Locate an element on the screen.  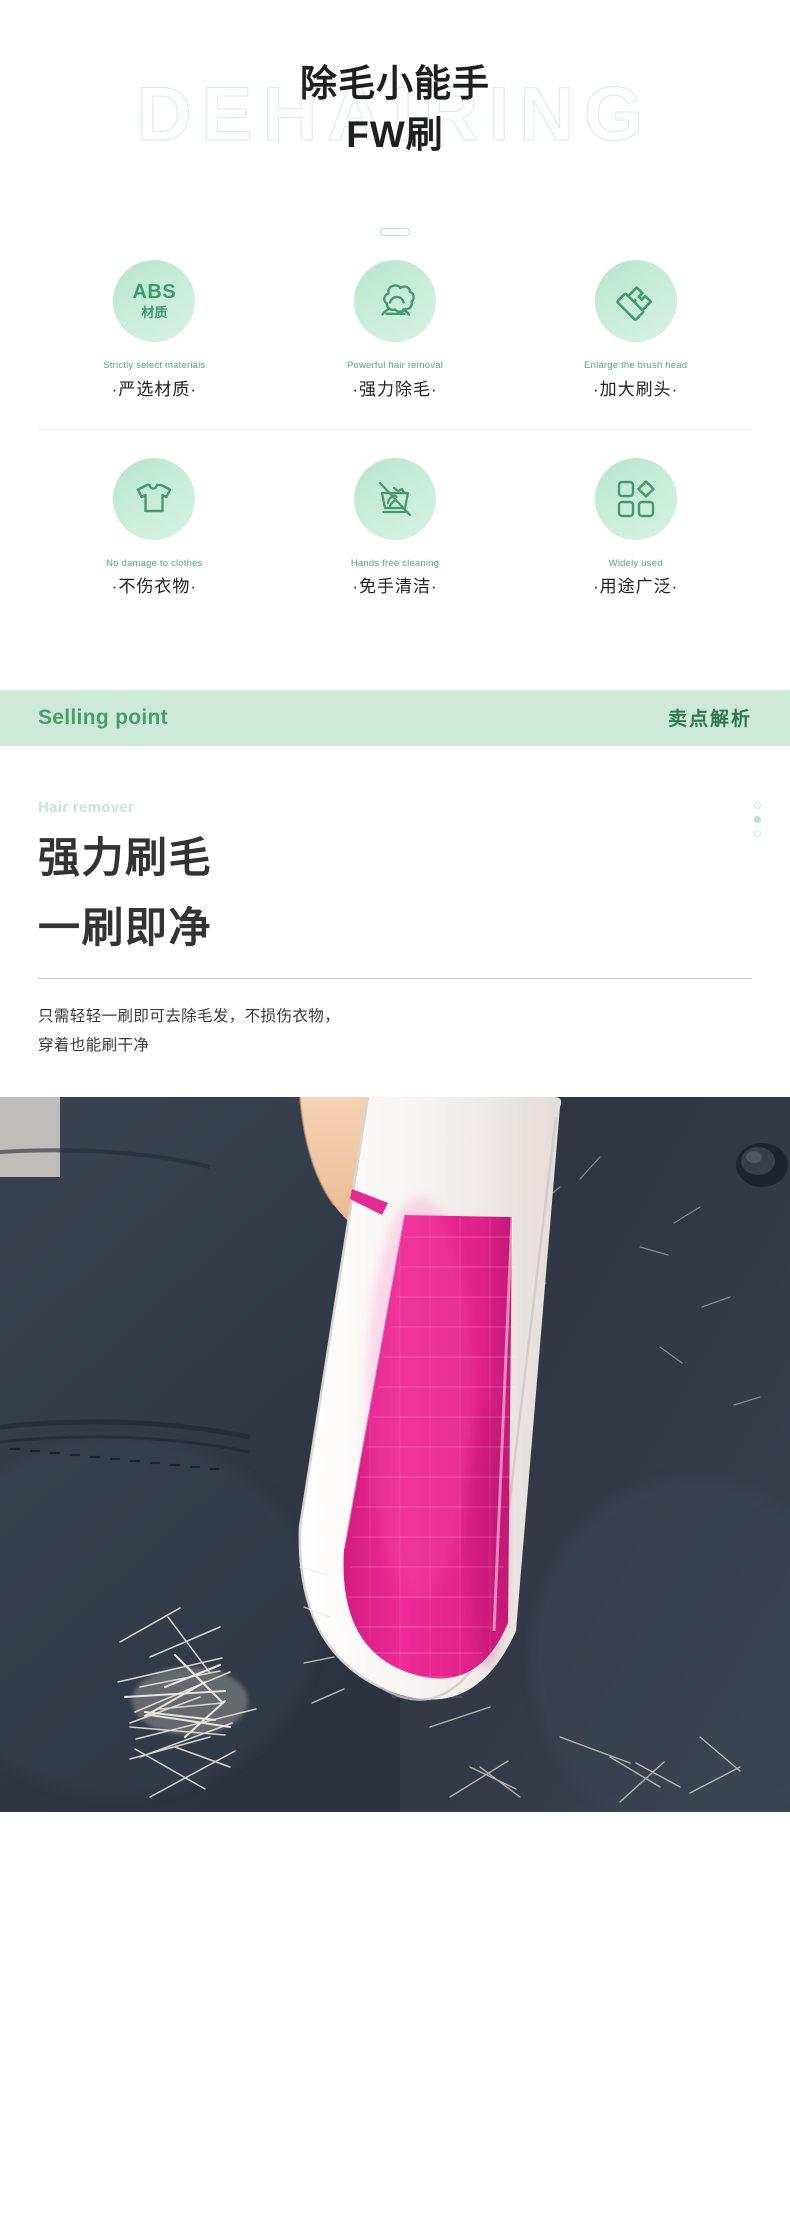
feature-item-enlarge-brush-head: Enlarge the brush head ·加大刷头· is located at coordinates (636, 330).